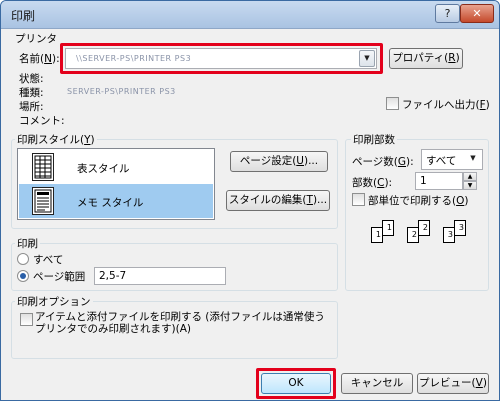  What do you see at coordinates (388, 228) in the screenshot?
I see `collate-page: 1` at bounding box center [388, 228].